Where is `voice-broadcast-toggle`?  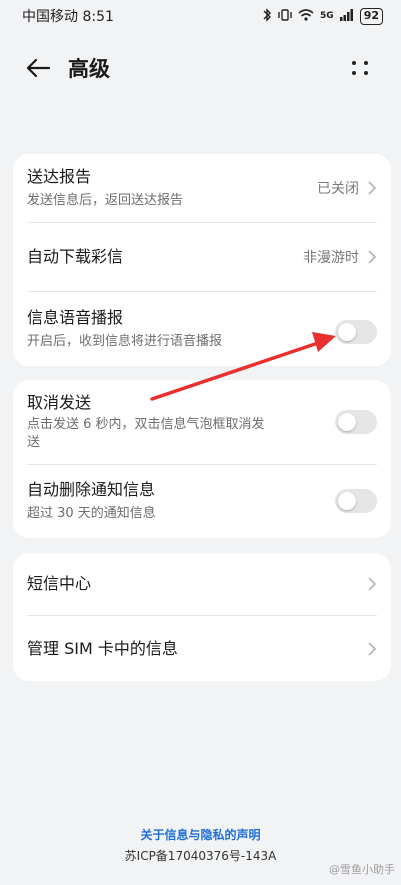
voice-broadcast-toggle is located at coordinates (356, 332).